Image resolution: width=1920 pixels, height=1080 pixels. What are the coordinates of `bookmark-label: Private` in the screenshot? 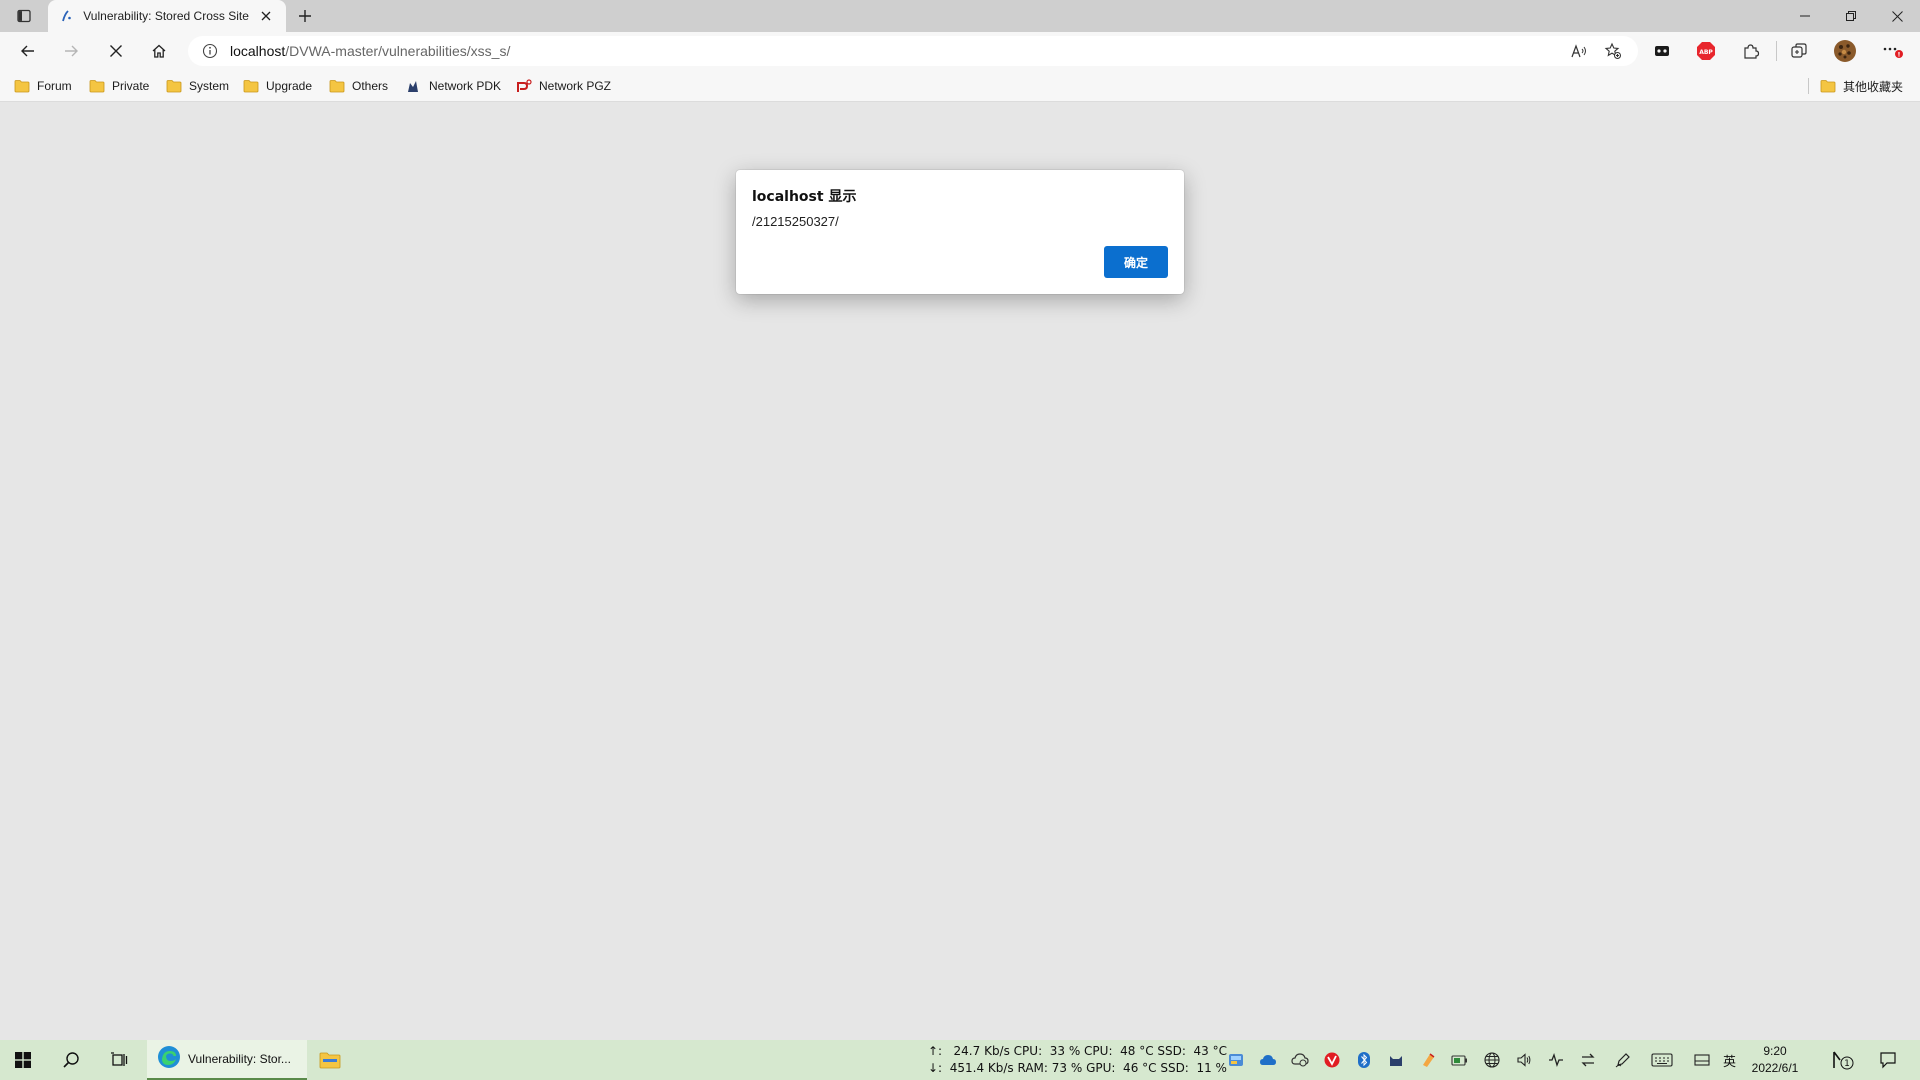 It's located at (131, 86).